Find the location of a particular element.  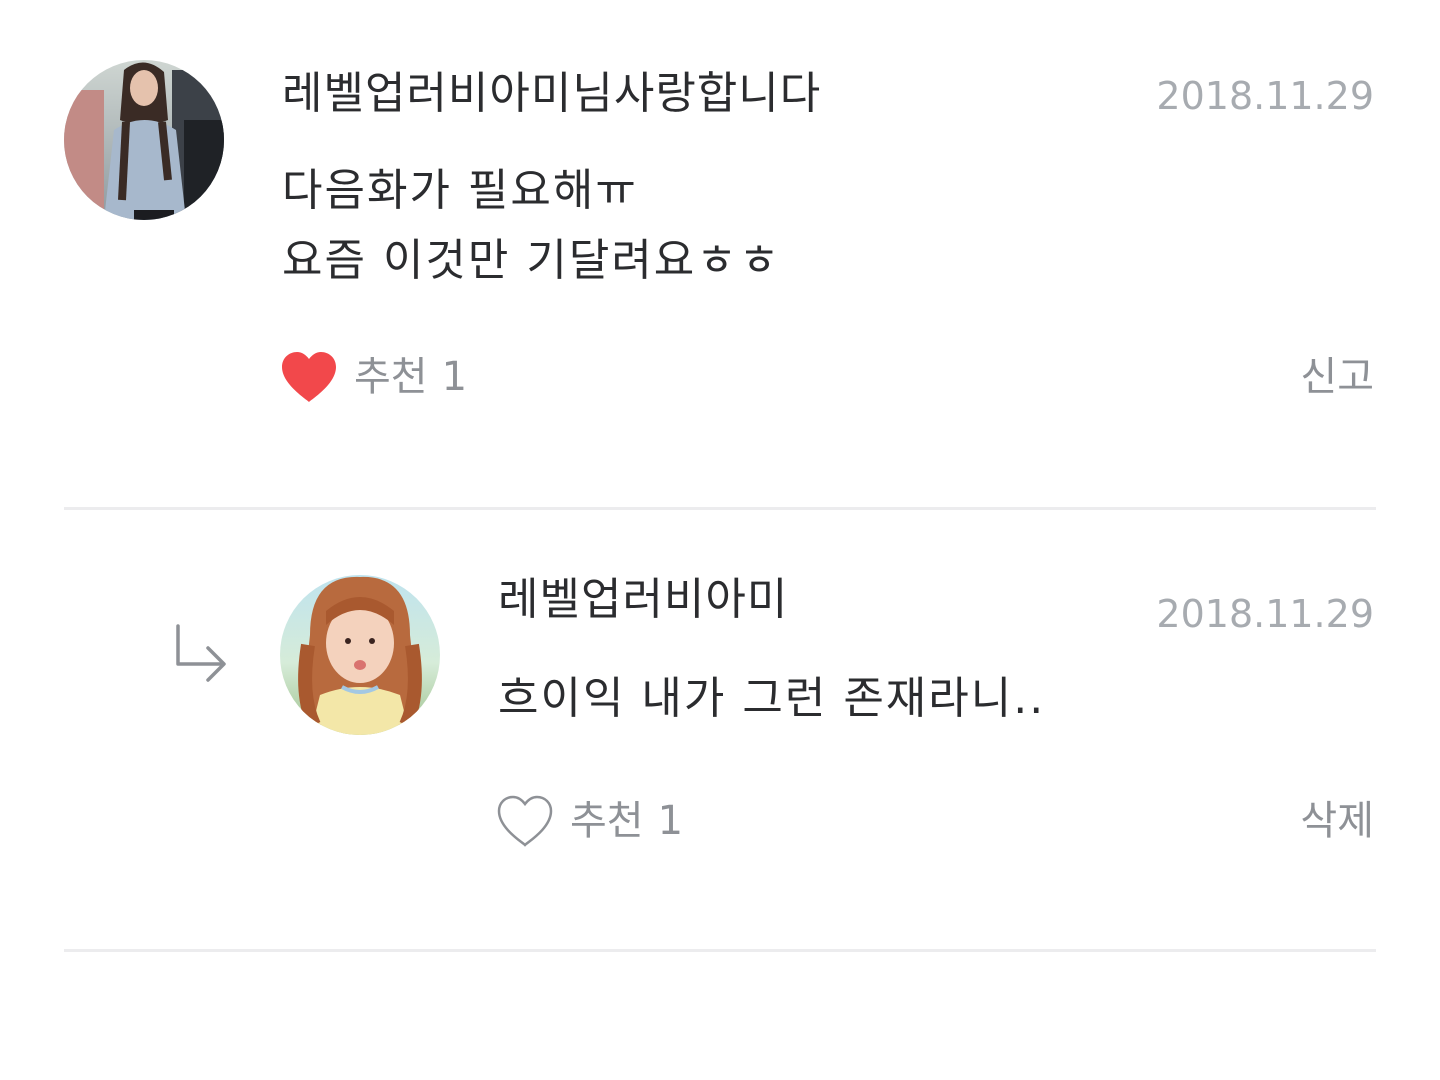

comment-body-line: 다음화가 필요해ㅠ is located at coordinates (460, 190).